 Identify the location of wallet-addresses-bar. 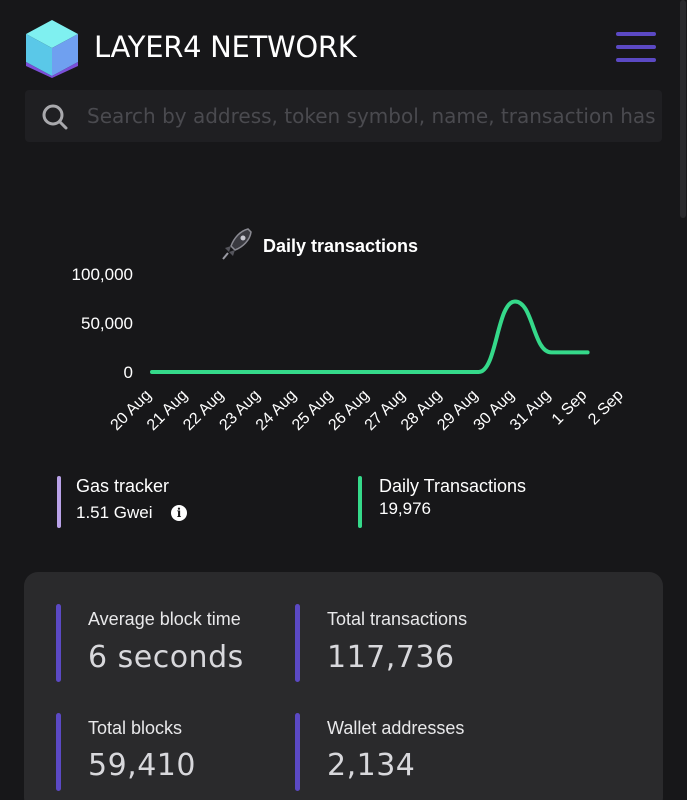
(297, 752).